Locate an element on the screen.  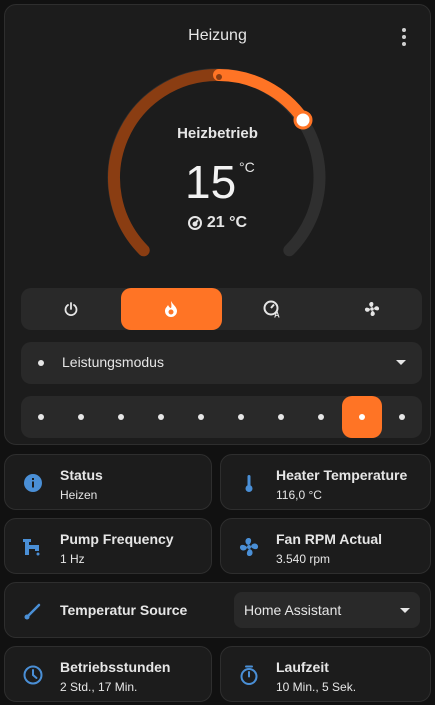
preset-bullet-icon is located at coordinates (41, 363).